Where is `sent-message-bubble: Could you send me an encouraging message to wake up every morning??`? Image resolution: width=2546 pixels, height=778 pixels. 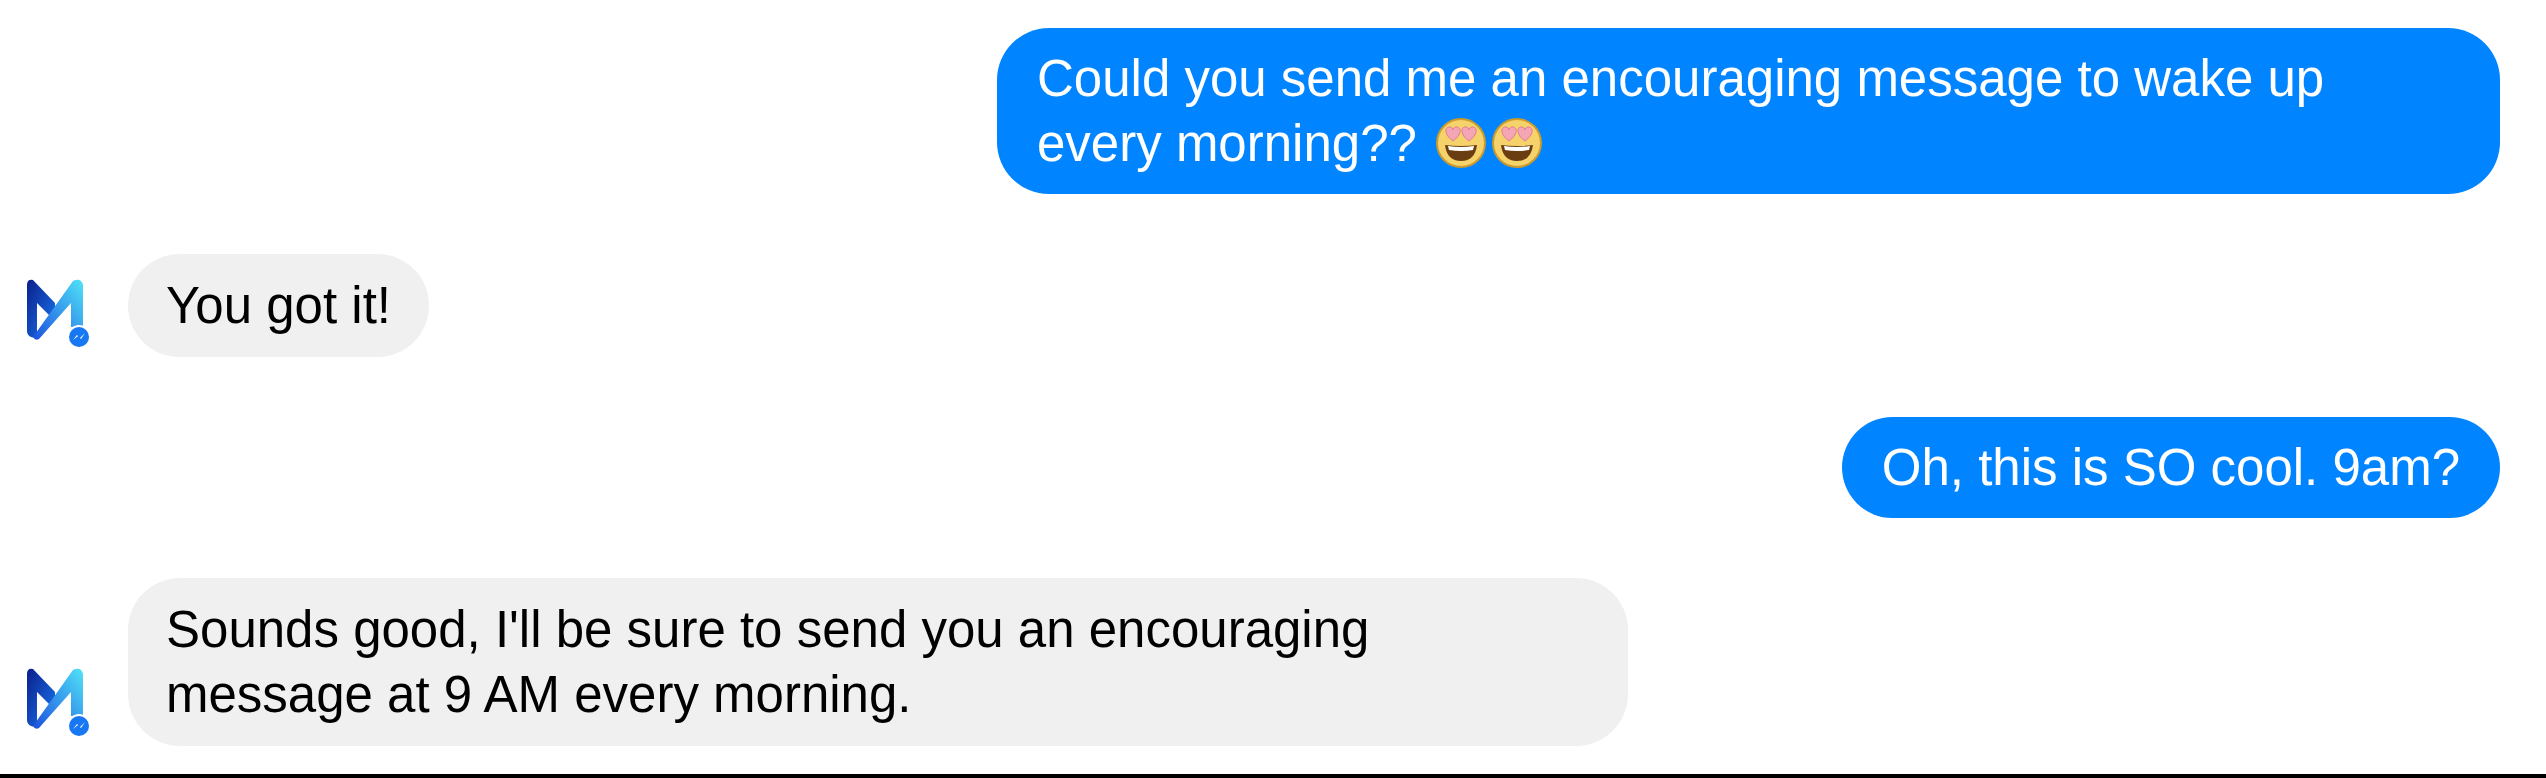
sent-message-bubble: Could you send me an encouraging message to wake up every morning?? is located at coordinates (1748, 111).